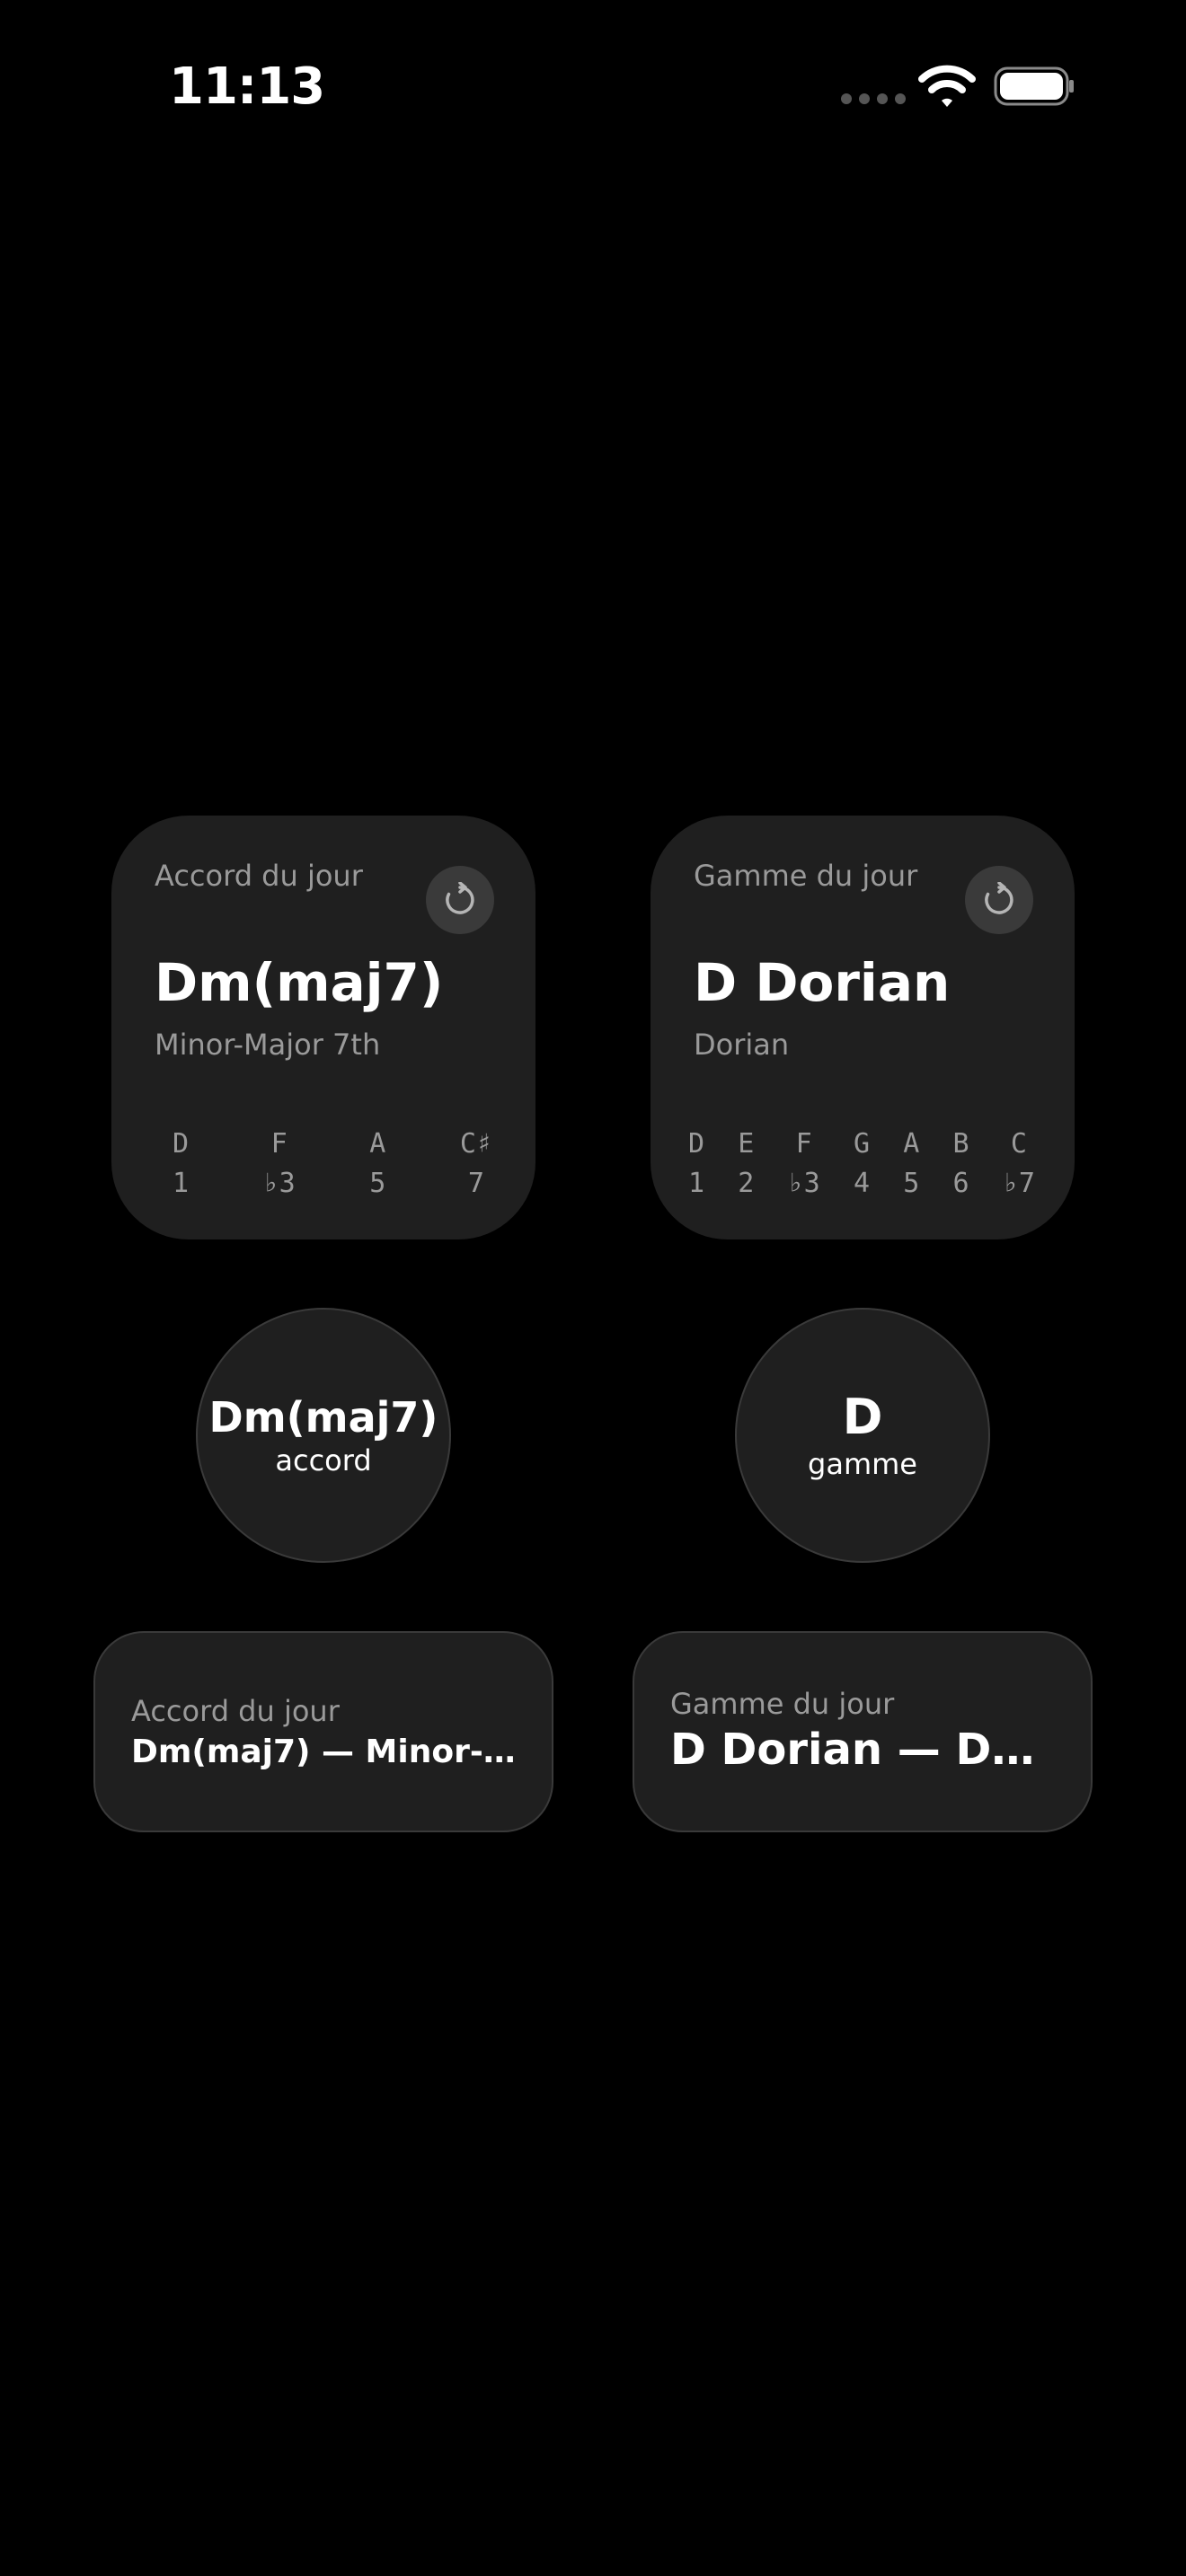 This screenshot has height=2576, width=1186. Describe the element at coordinates (332, 1164) in the screenshot. I see `chord-notes: D 1 F ♭3 A 5 C♯ 7` at that location.